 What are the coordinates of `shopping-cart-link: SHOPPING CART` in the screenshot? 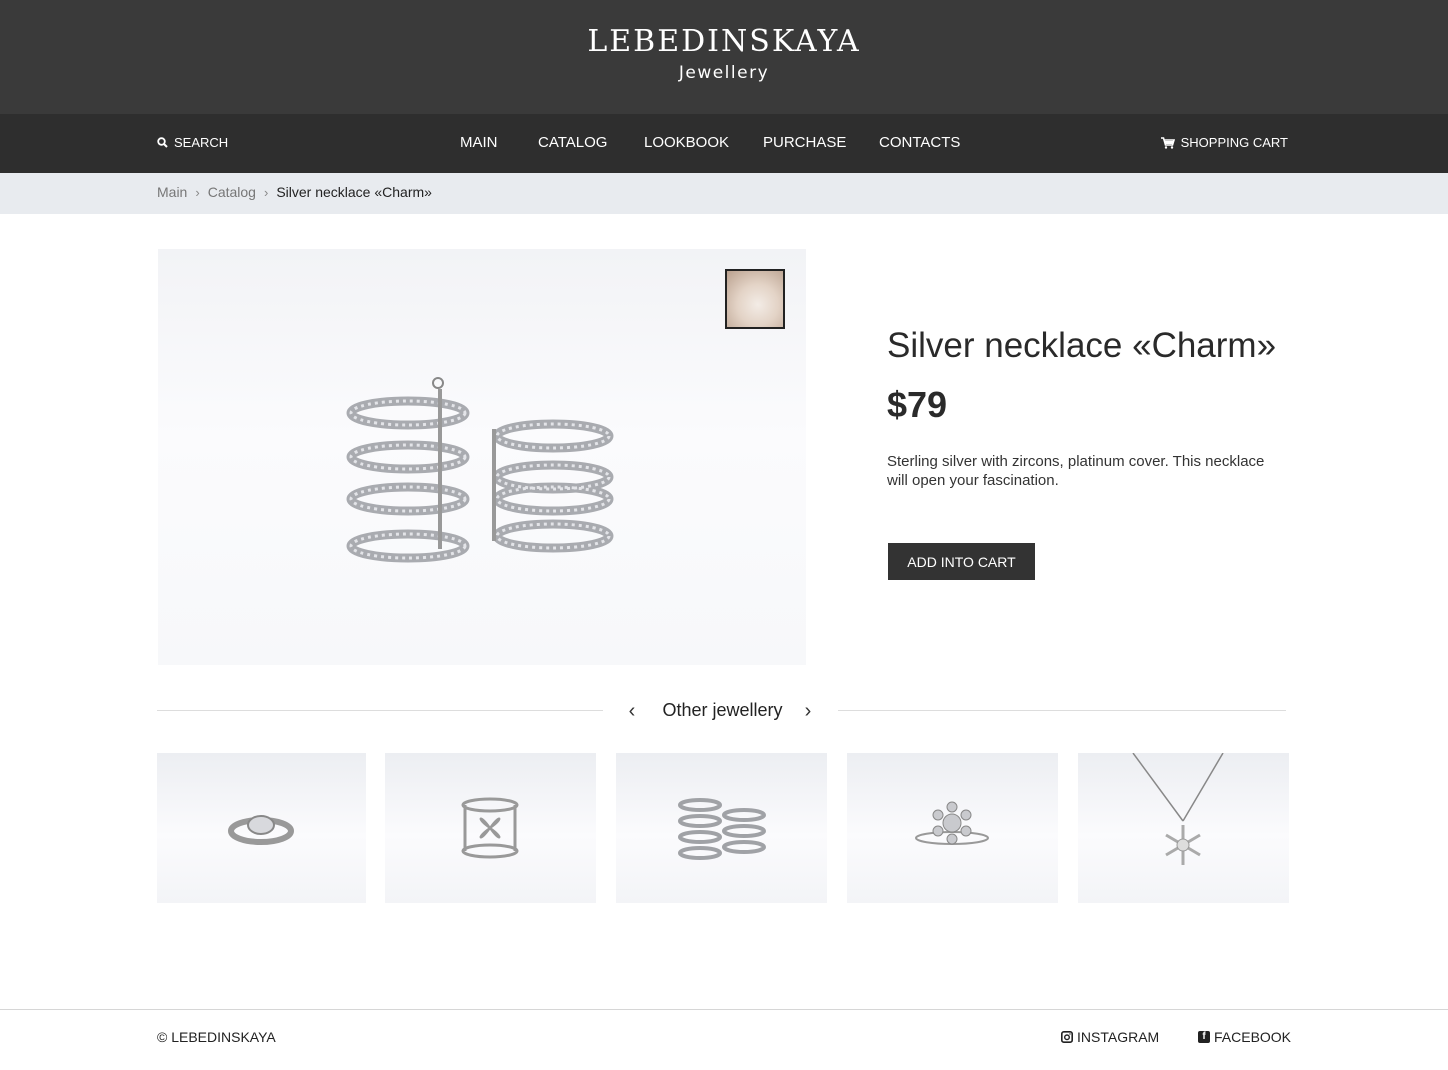 It's located at (1224, 142).